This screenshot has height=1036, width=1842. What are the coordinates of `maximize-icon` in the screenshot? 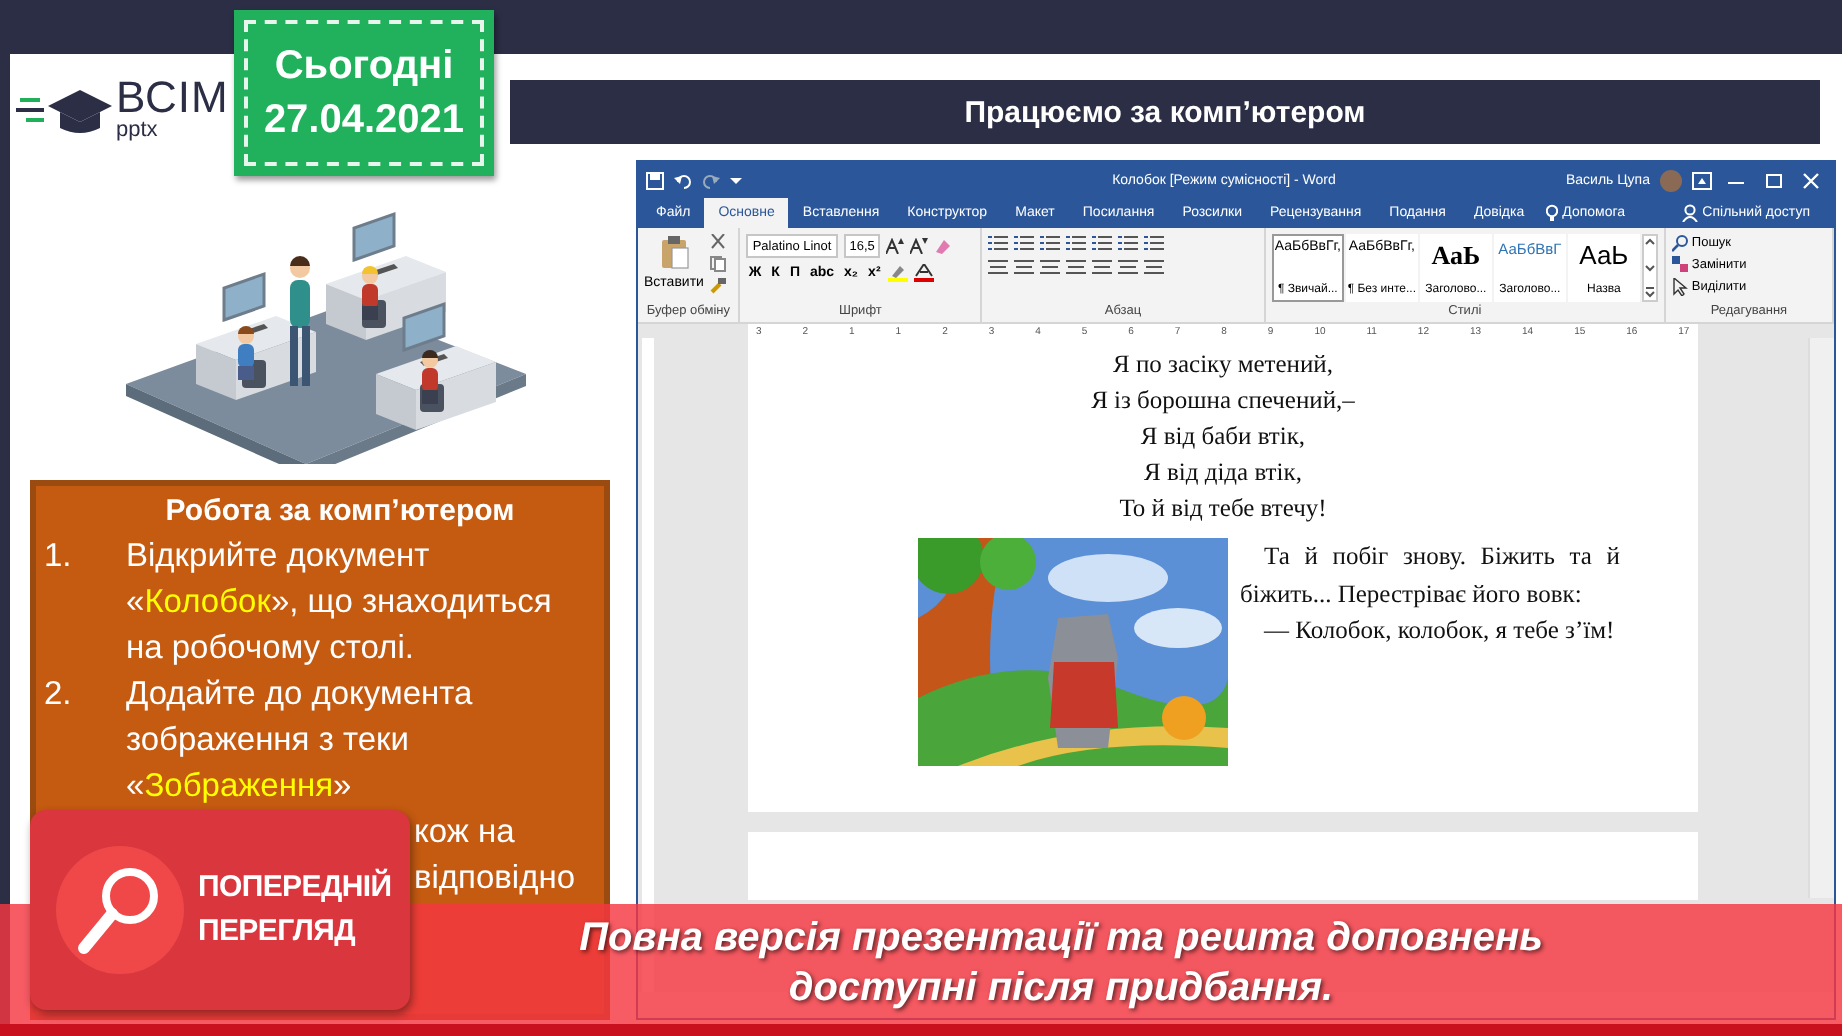 It's located at (1774, 180).